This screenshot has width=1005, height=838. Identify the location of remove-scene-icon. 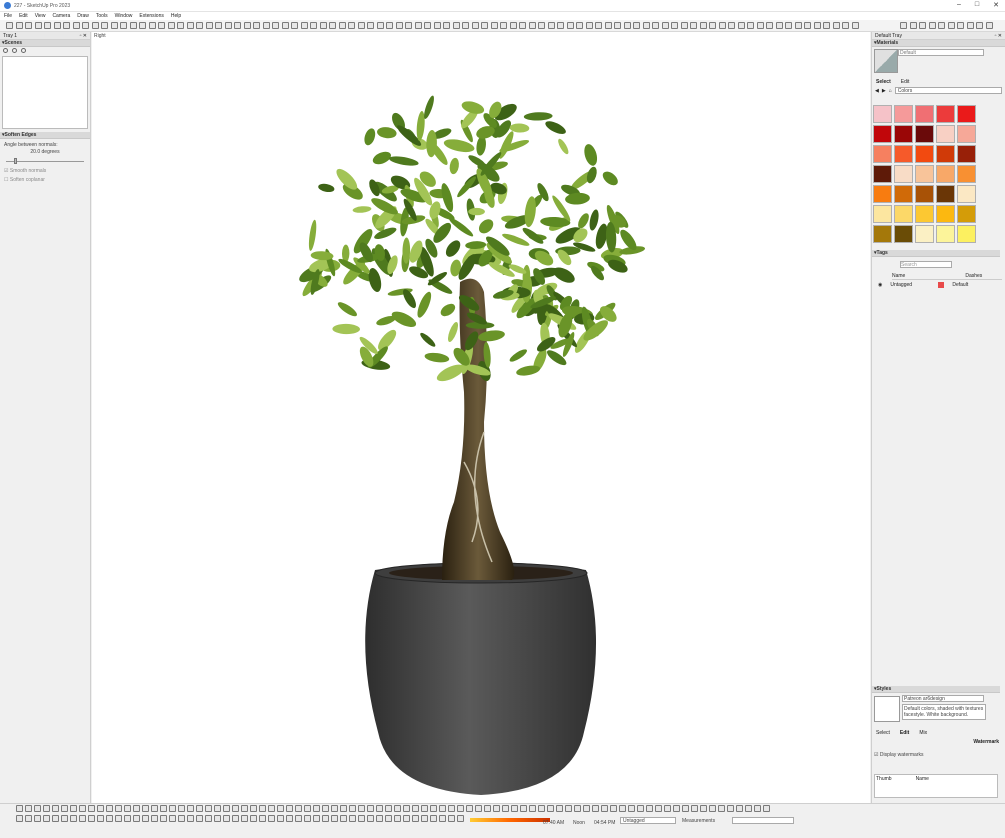
(23, 50).